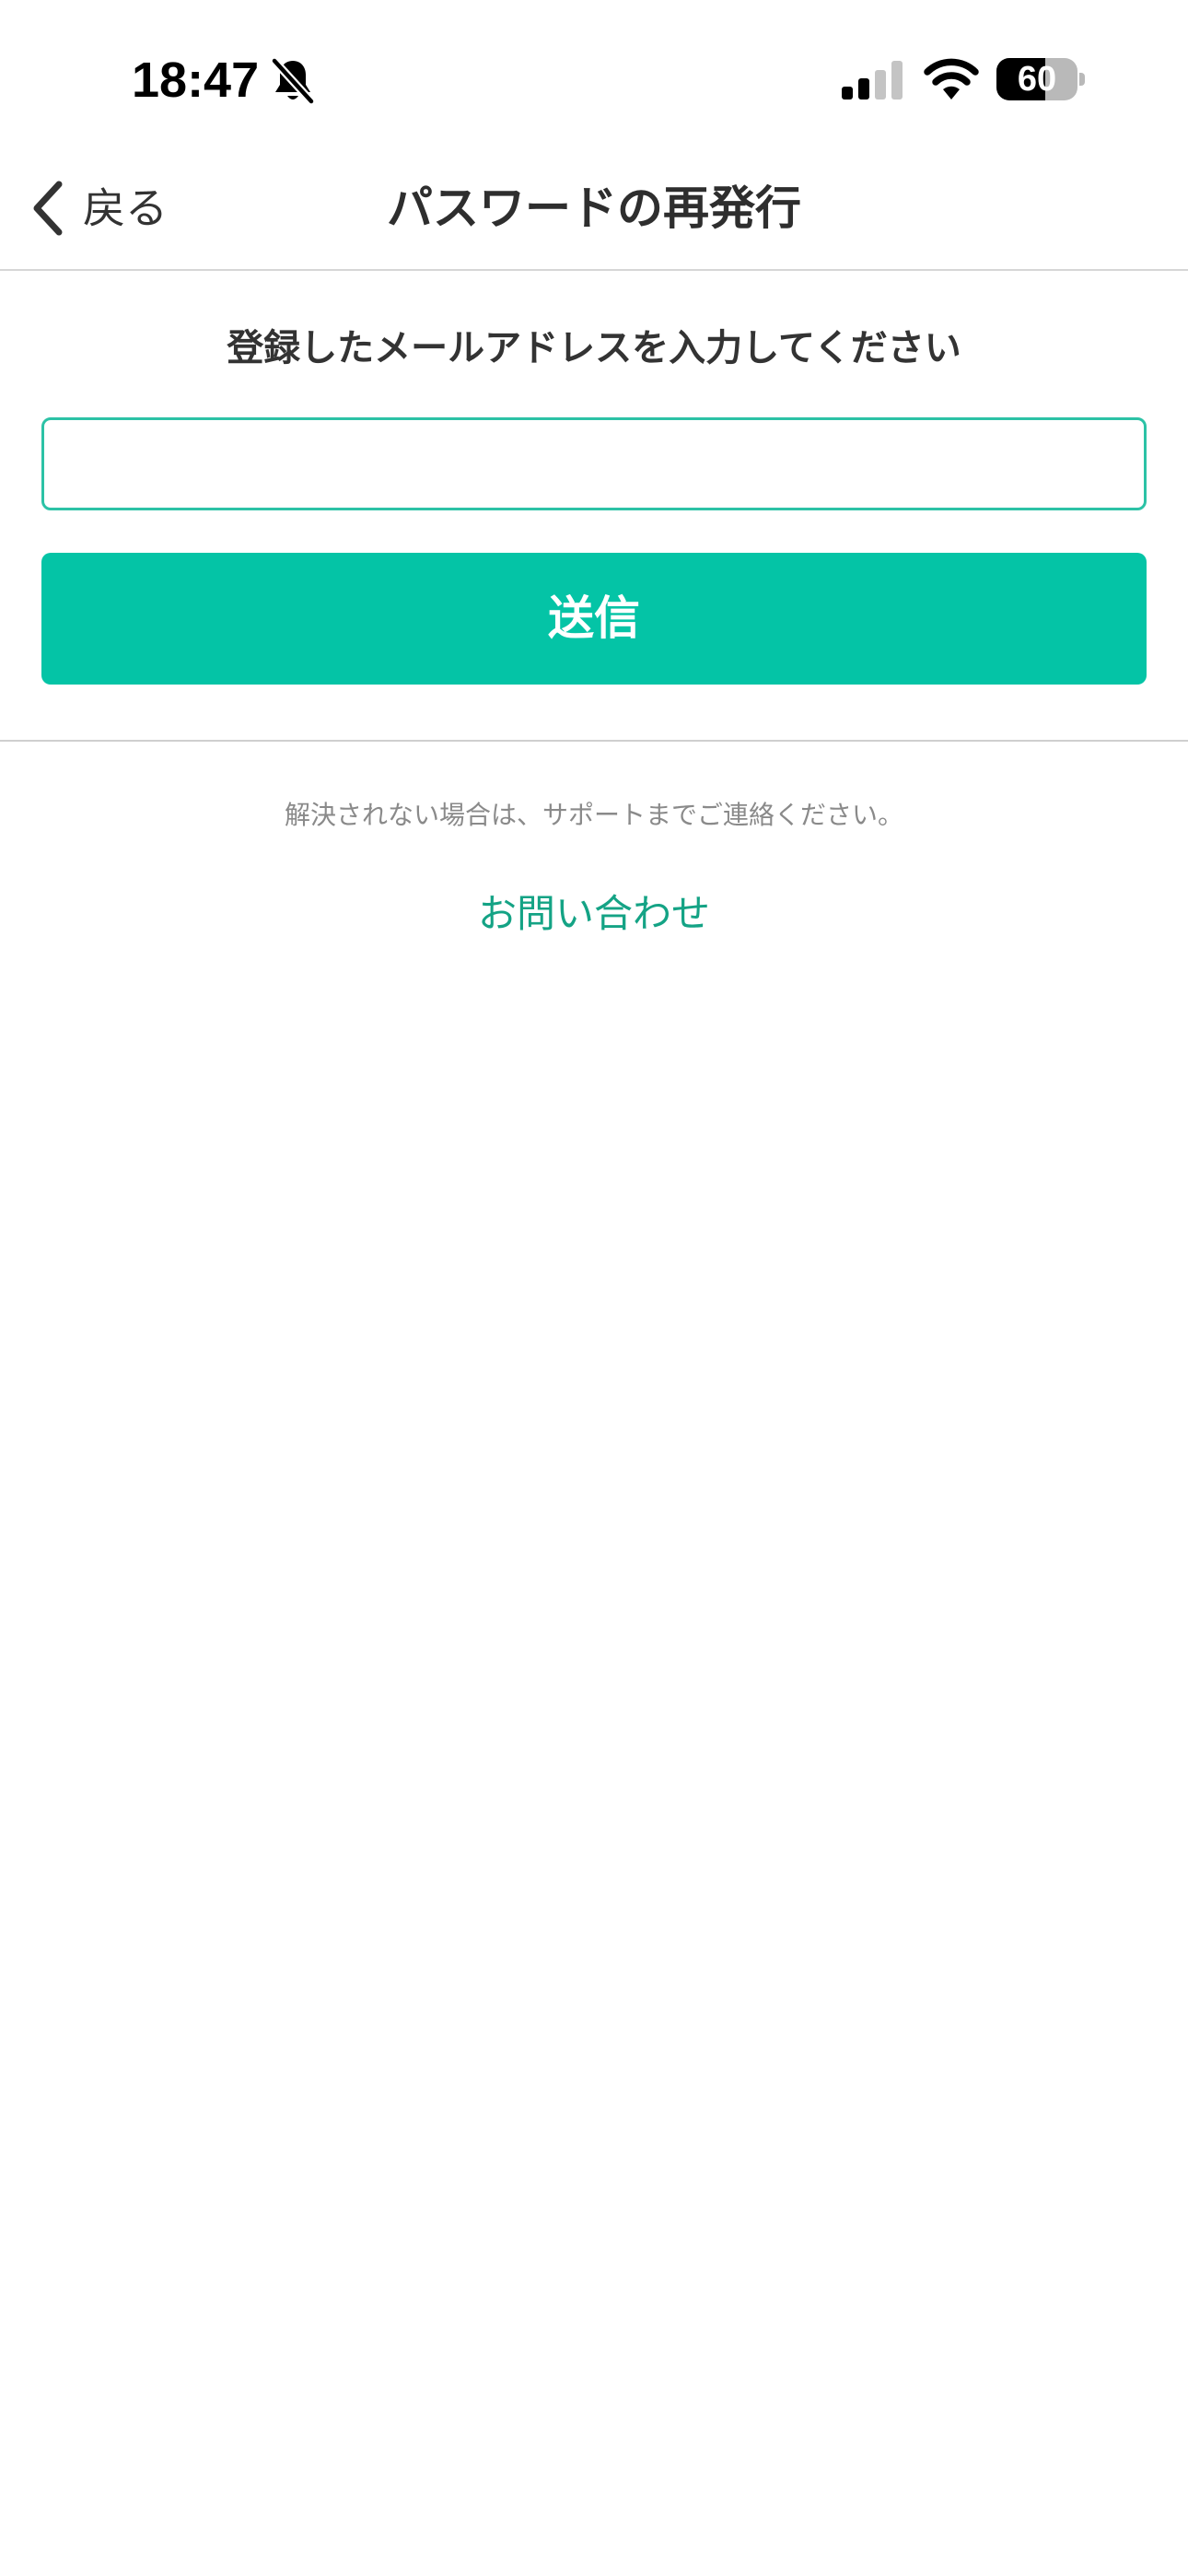  I want to click on email-instruction: 登録したメールアドレスを入力してください, so click(594, 348).